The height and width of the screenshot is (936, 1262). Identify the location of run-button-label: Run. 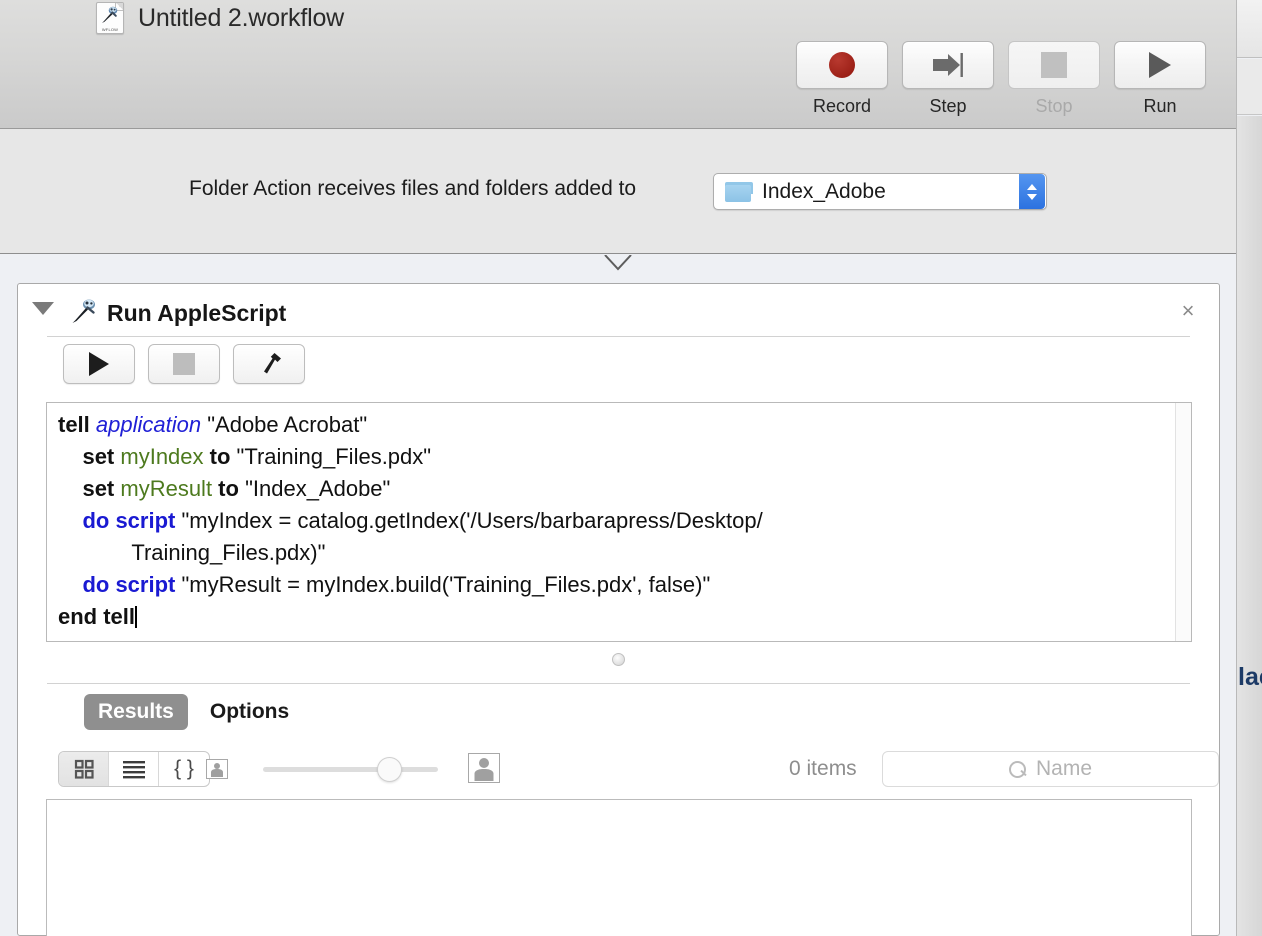
(1160, 106).